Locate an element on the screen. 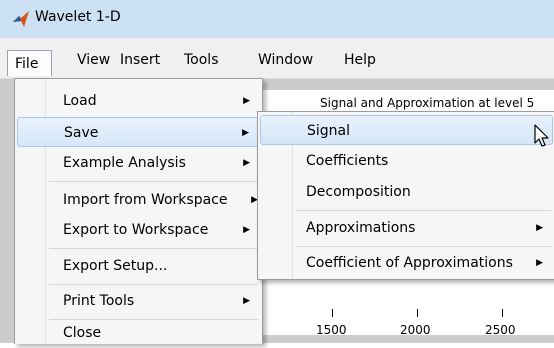 The height and width of the screenshot is (348, 554). menu-item-coefficient-of-approximations: Coefficient of Approximations ▶ is located at coordinates (406, 263).